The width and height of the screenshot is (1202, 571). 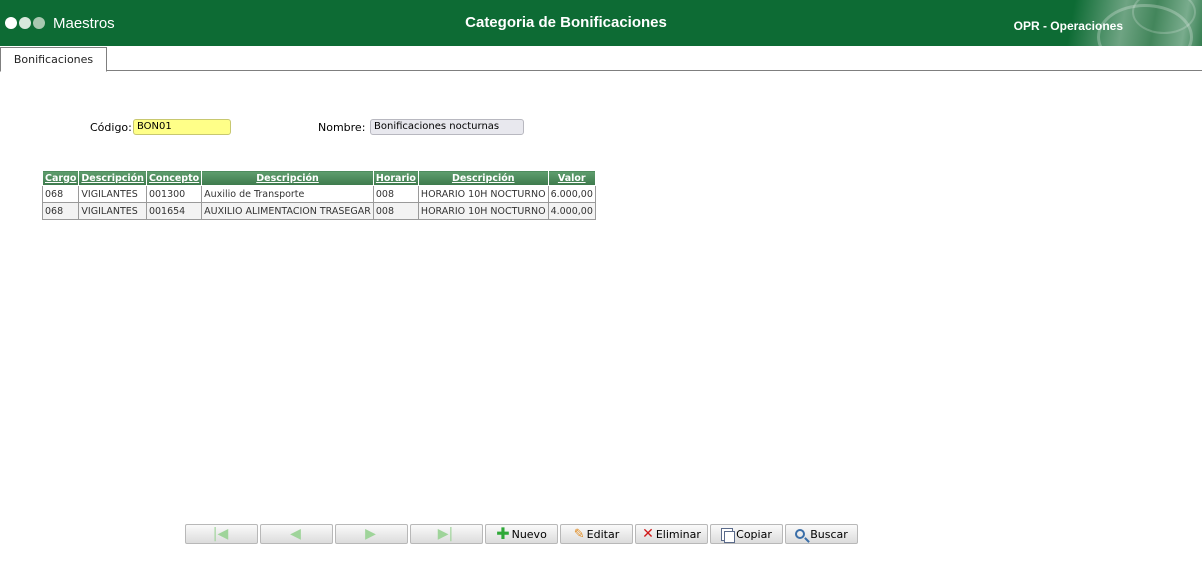 What do you see at coordinates (447, 127) in the screenshot?
I see `nombre-field: Bonificaciones nocturnas` at bounding box center [447, 127].